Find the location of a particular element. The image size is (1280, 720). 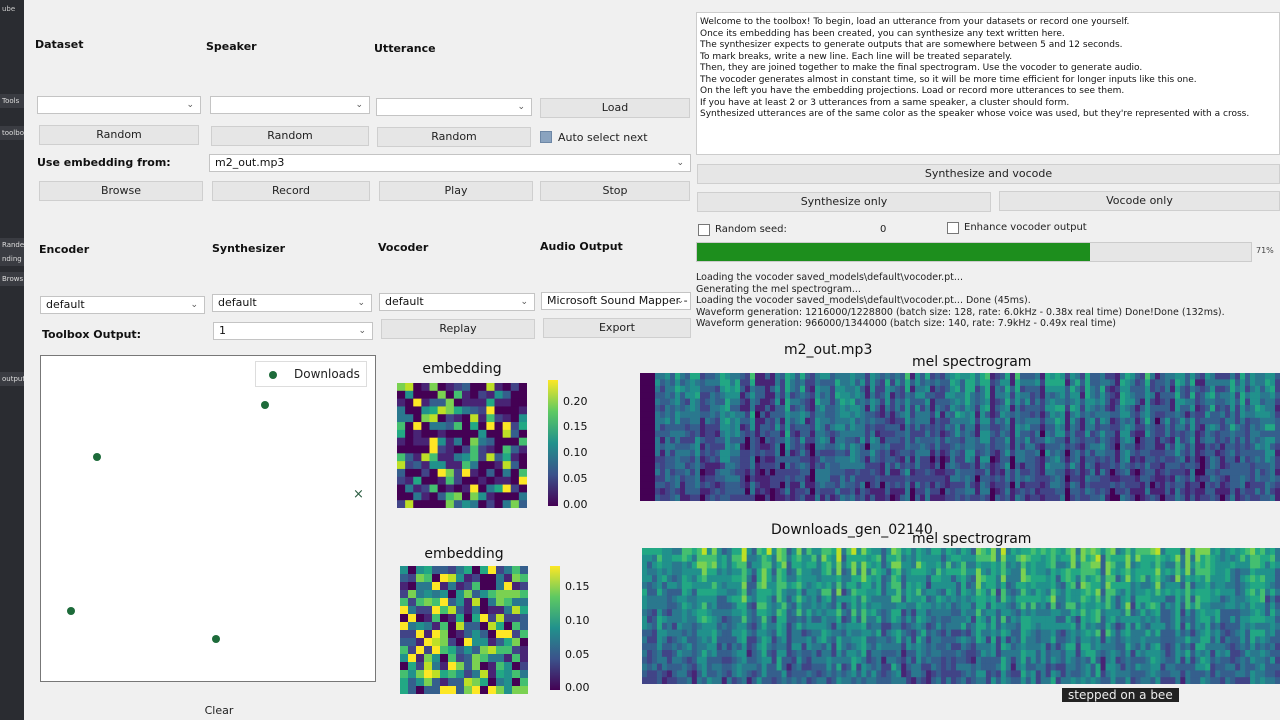

random-speaker-button: Random is located at coordinates (290, 136).